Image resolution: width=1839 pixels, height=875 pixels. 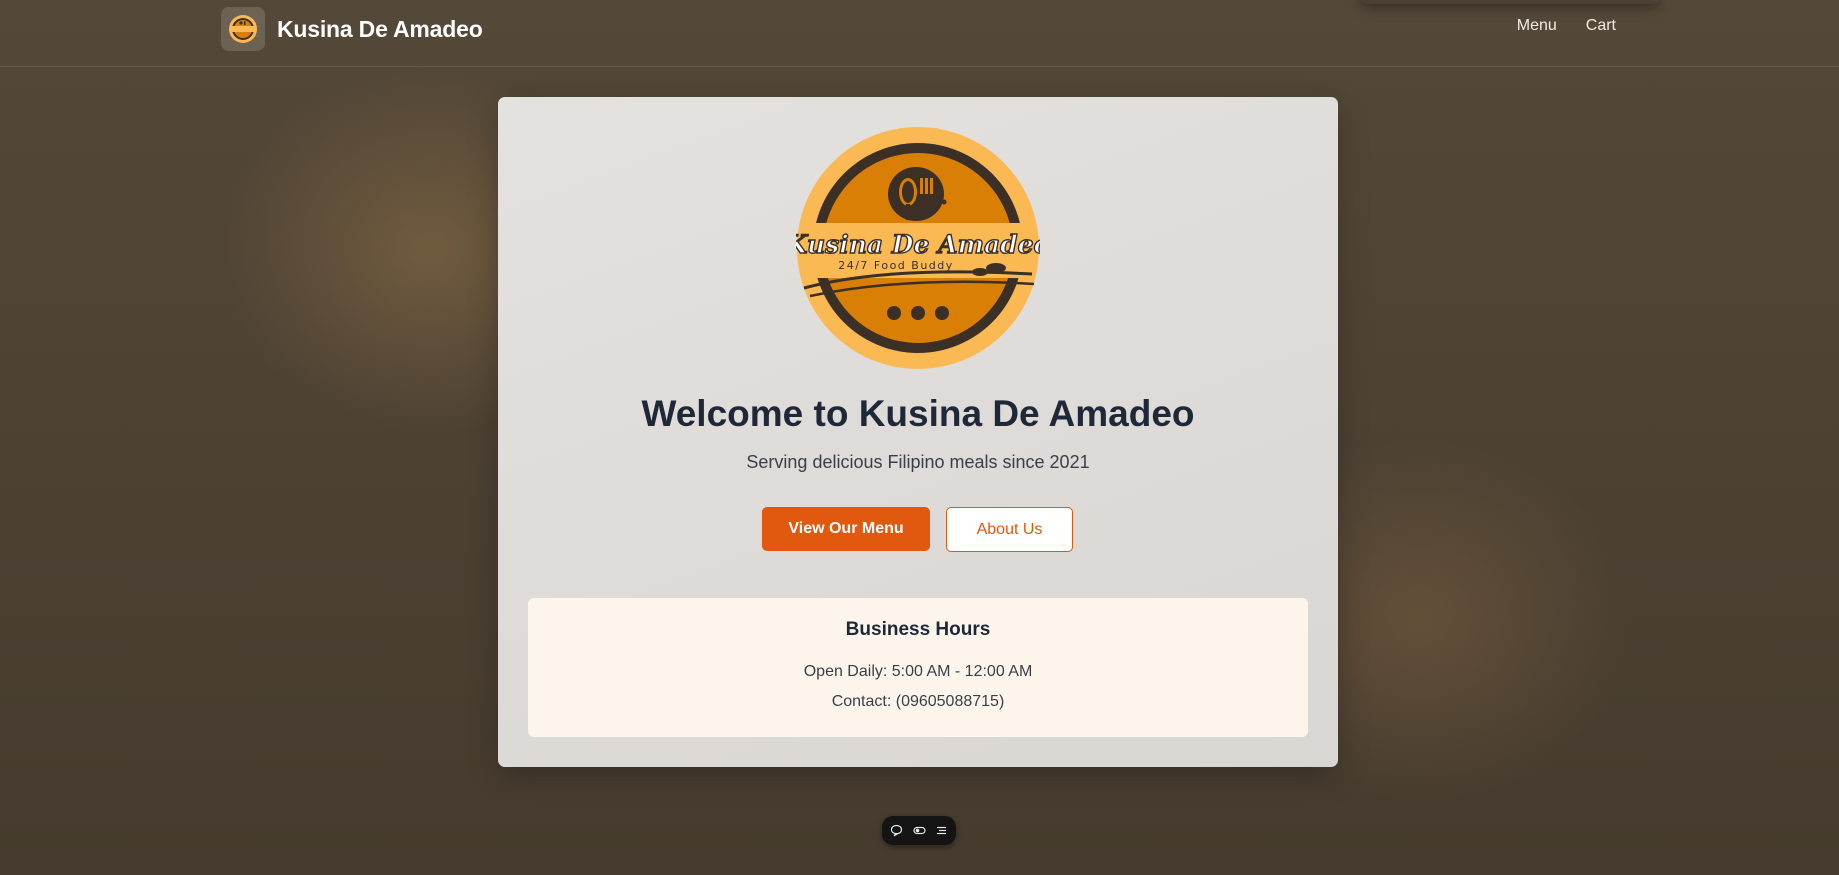 I want to click on restaurant-logo: Kusina De Amadeo 24/7 Food Buddy, so click(x=917, y=248).